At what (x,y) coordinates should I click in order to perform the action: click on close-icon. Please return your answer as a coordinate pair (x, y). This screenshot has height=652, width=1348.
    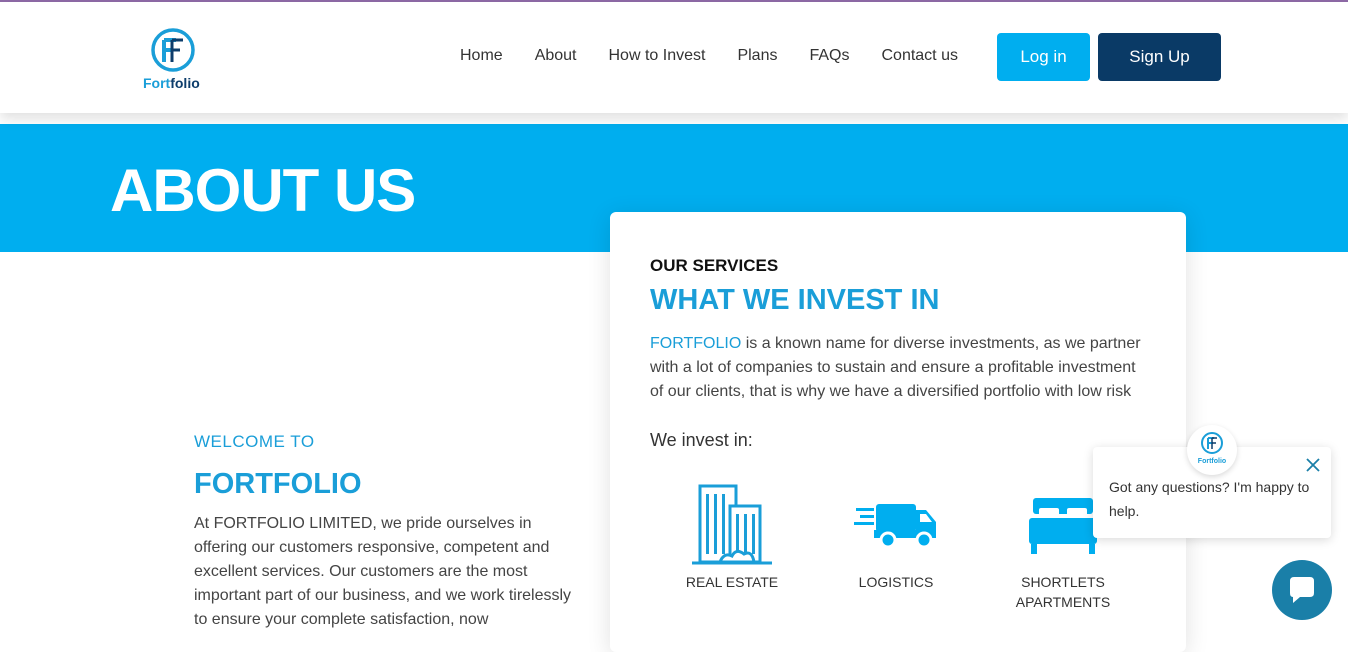
    Looking at the image, I should click on (1313, 465).